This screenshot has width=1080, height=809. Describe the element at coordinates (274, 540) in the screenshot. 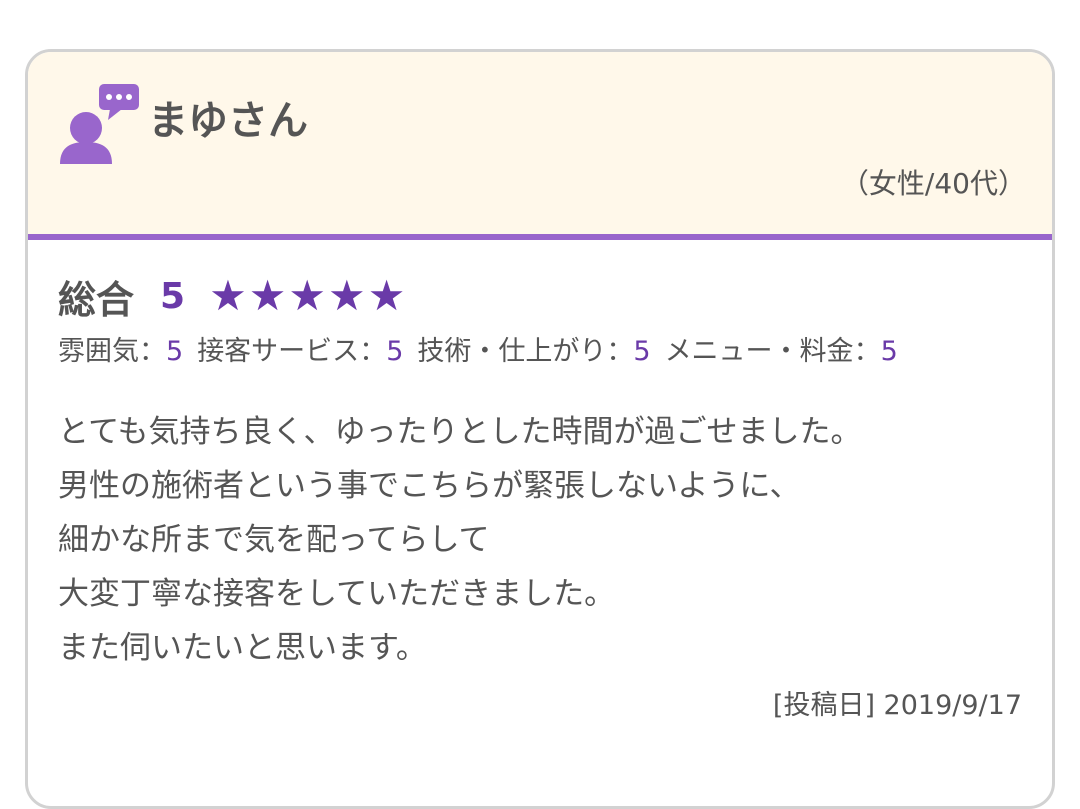

I see `review-line: 細かな所まで気を配ってらして` at that location.